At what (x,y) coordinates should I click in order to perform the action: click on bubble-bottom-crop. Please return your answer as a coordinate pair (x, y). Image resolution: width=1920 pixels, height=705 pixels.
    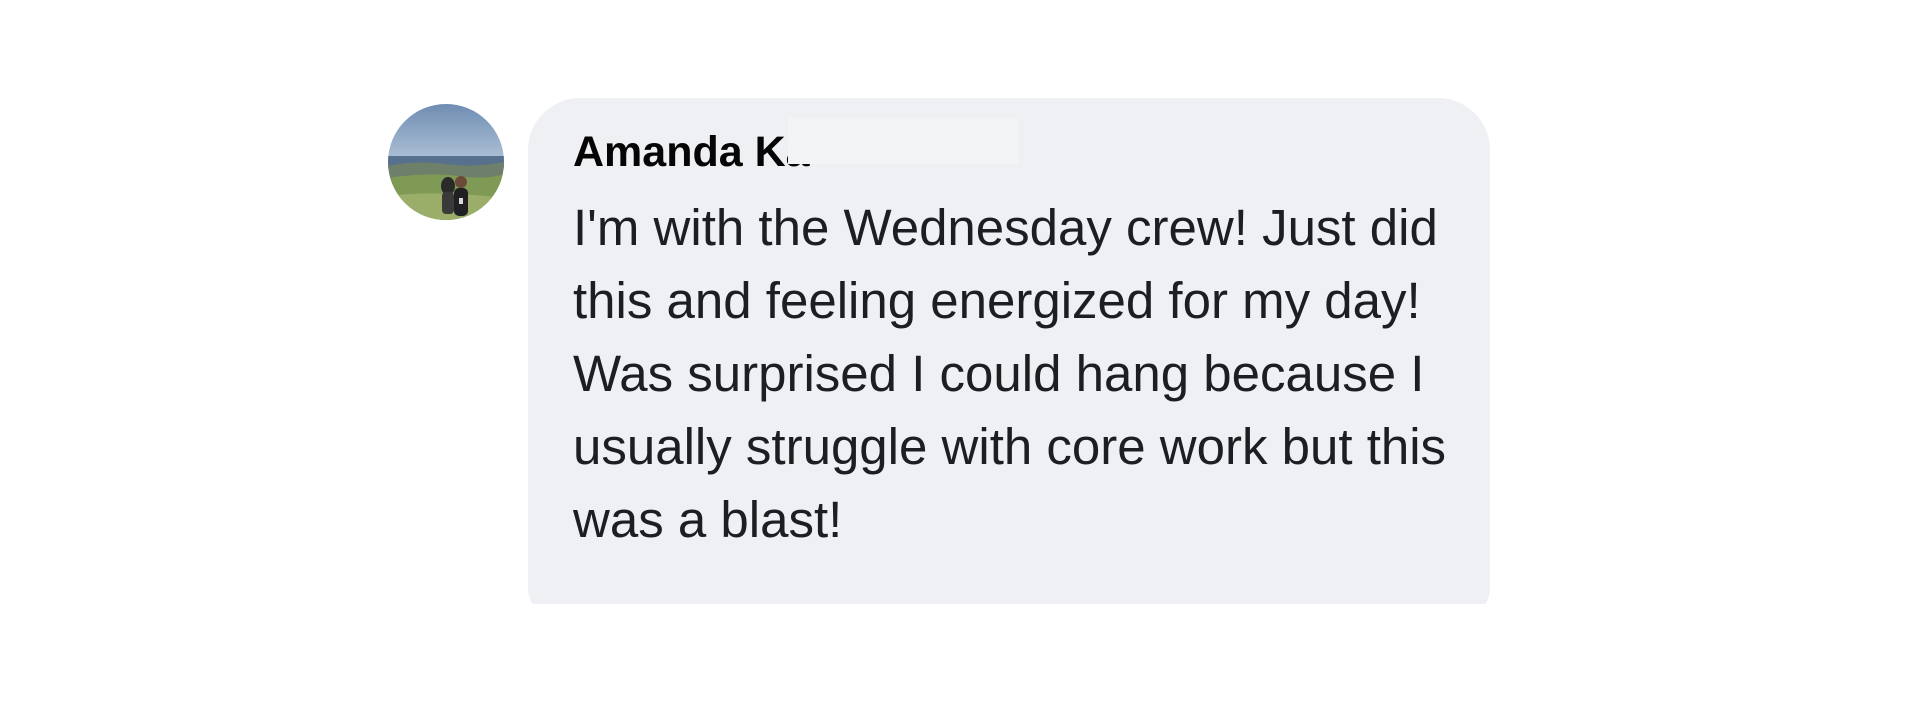
    Looking at the image, I should click on (1009, 611).